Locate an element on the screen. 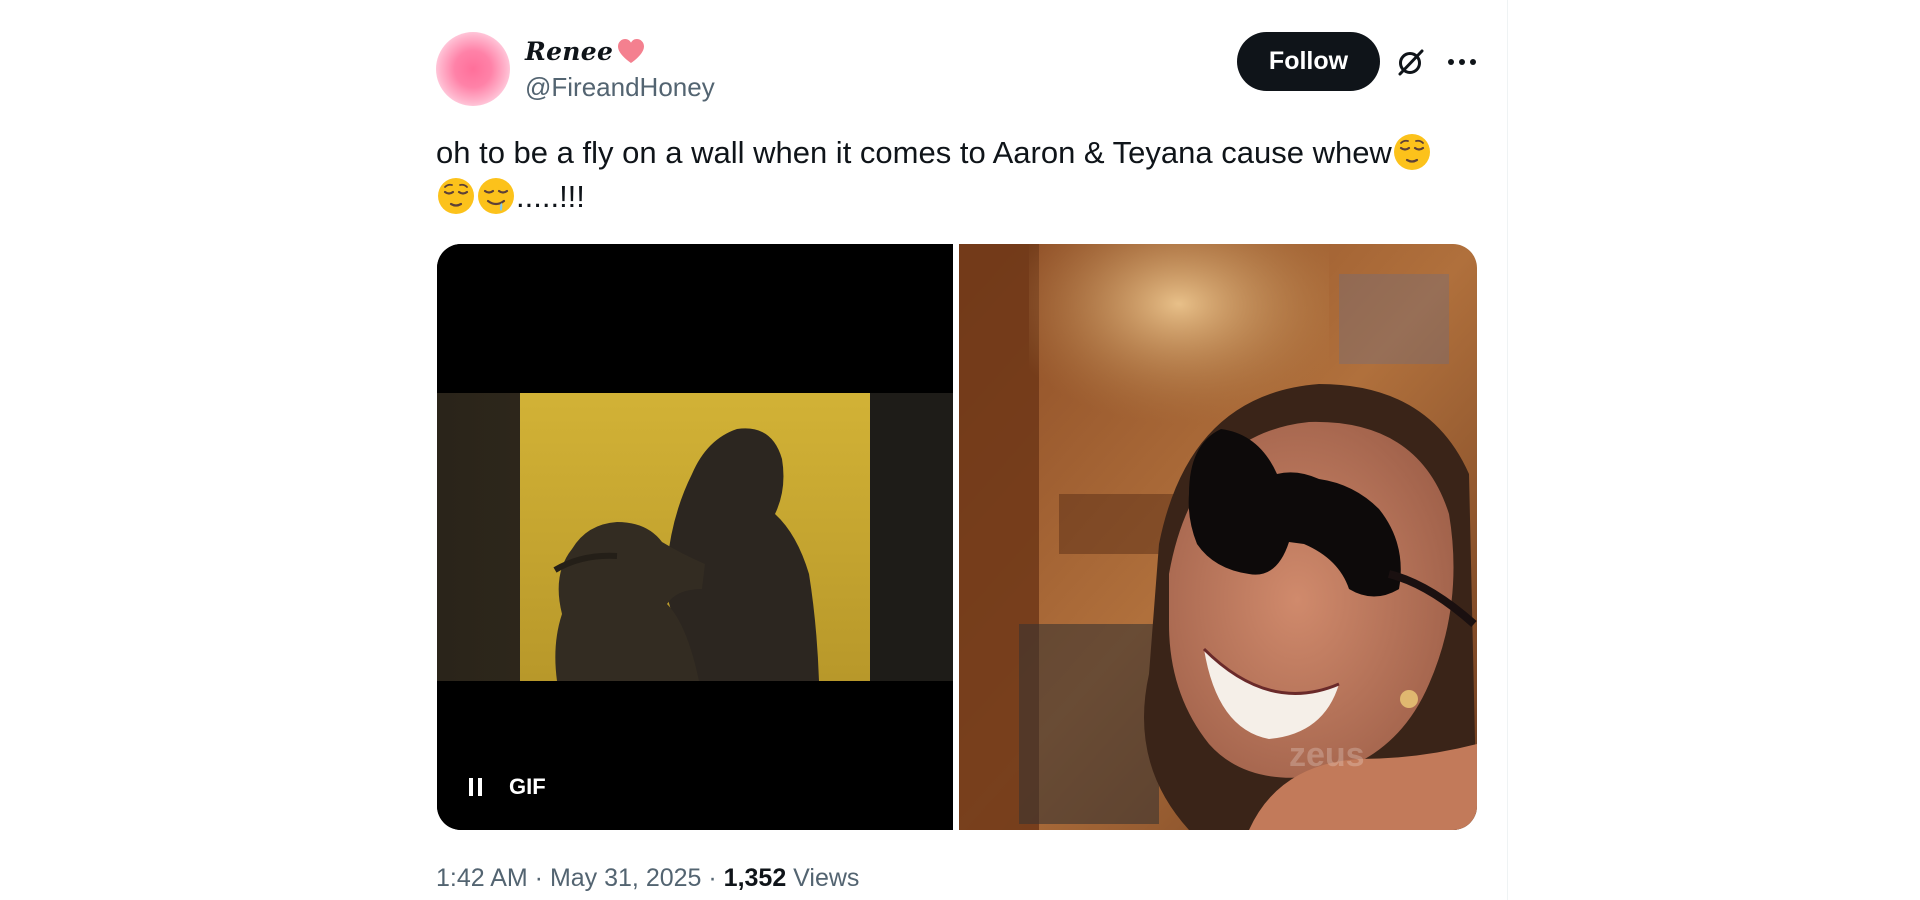  tweet-date: May 31, 2025 is located at coordinates (626, 878).